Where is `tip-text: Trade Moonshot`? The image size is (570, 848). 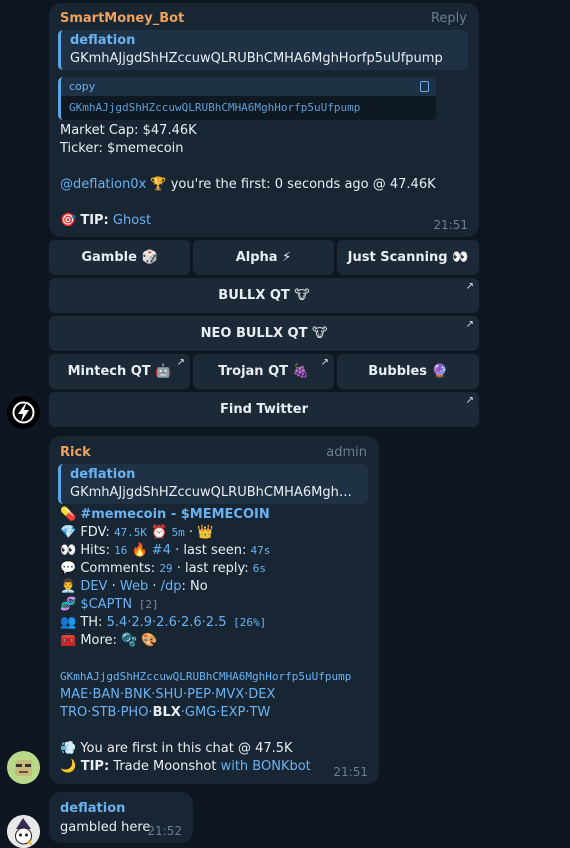
tip-text: Trade Moonshot is located at coordinates (165, 766).